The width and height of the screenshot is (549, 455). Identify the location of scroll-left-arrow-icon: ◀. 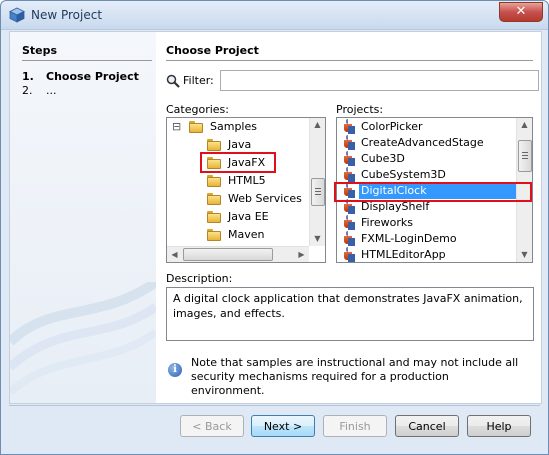
(174, 254).